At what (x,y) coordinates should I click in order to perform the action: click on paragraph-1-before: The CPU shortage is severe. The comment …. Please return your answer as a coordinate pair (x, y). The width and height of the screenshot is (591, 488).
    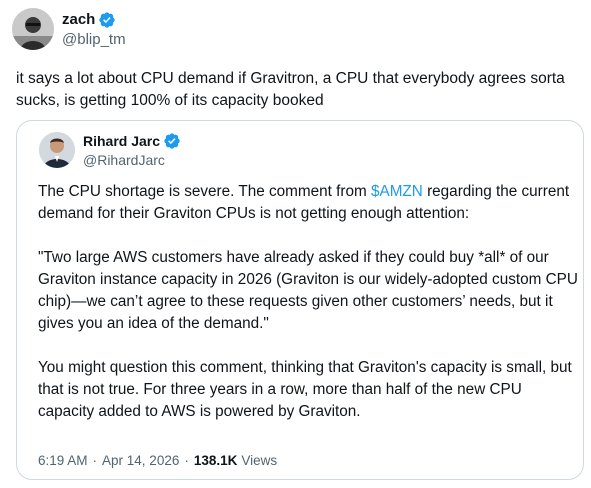
    Looking at the image, I should click on (204, 191).